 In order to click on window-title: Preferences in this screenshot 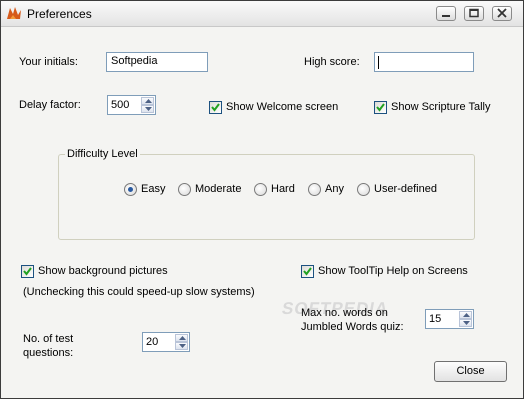, I will do `click(59, 14)`.